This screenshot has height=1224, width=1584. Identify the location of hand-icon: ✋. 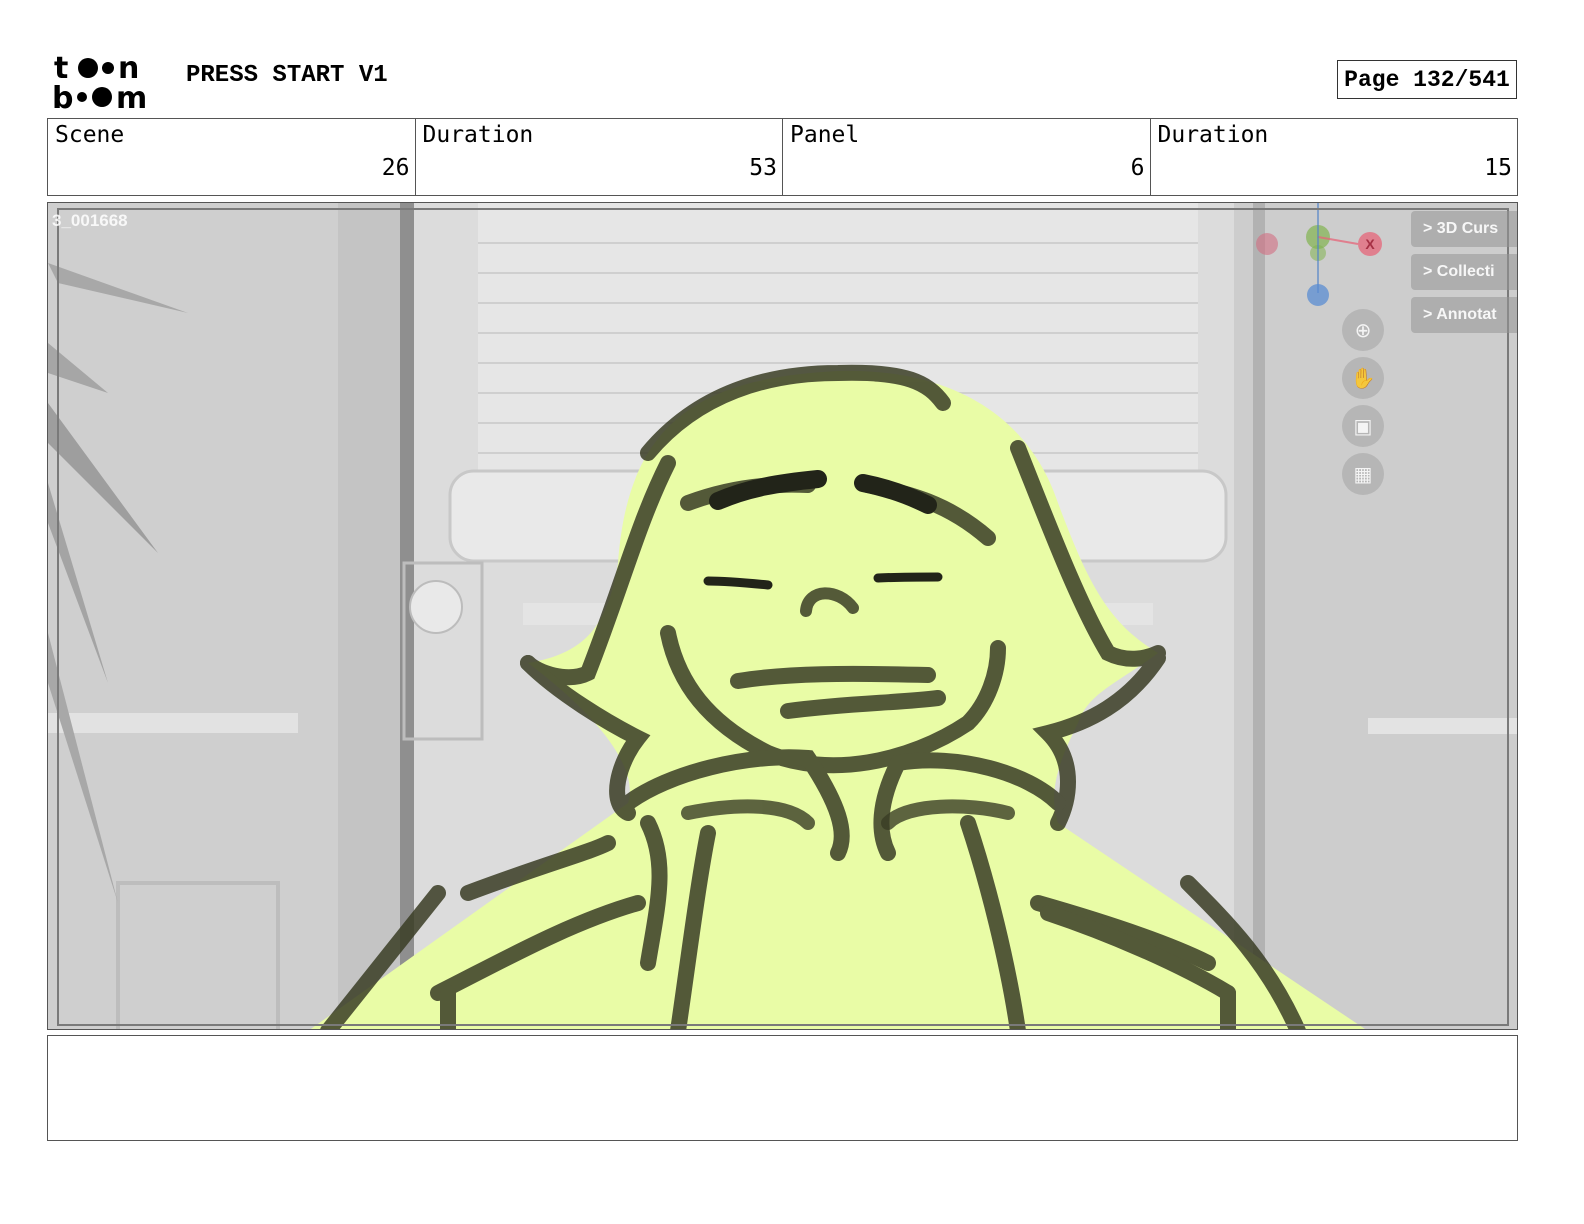
(1363, 378).